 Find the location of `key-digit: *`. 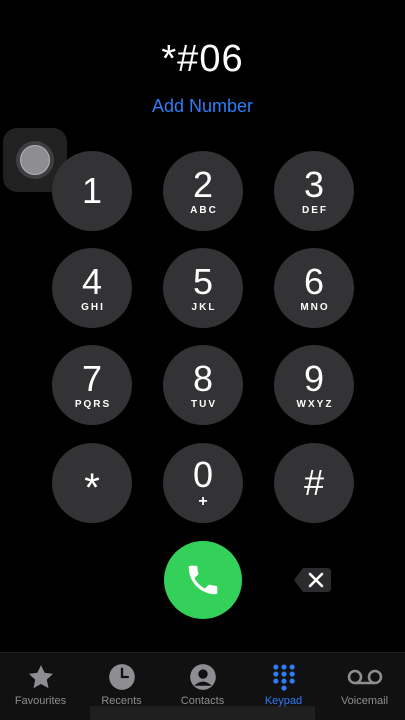

key-digit: * is located at coordinates (92, 488).